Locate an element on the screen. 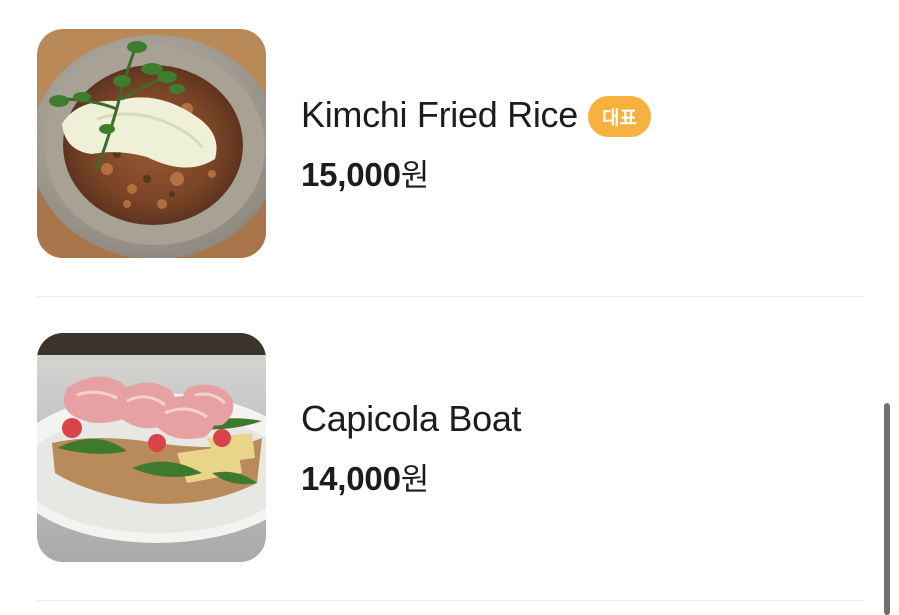 The image size is (899, 615). signature-badge: 대표 is located at coordinates (619, 116).